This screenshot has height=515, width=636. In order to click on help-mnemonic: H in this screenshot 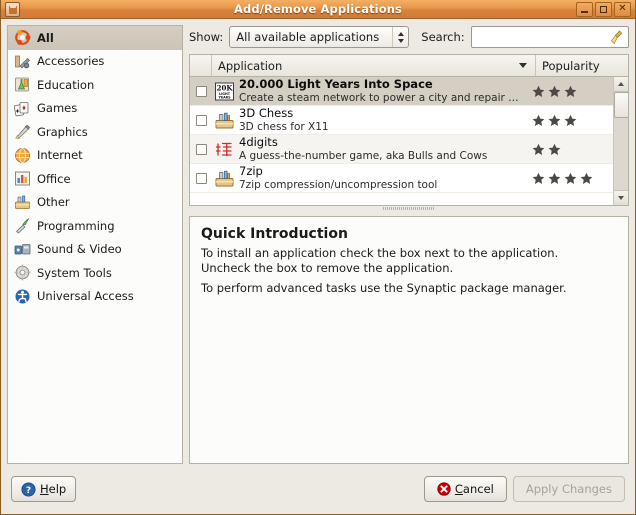, I will do `click(44, 489)`.